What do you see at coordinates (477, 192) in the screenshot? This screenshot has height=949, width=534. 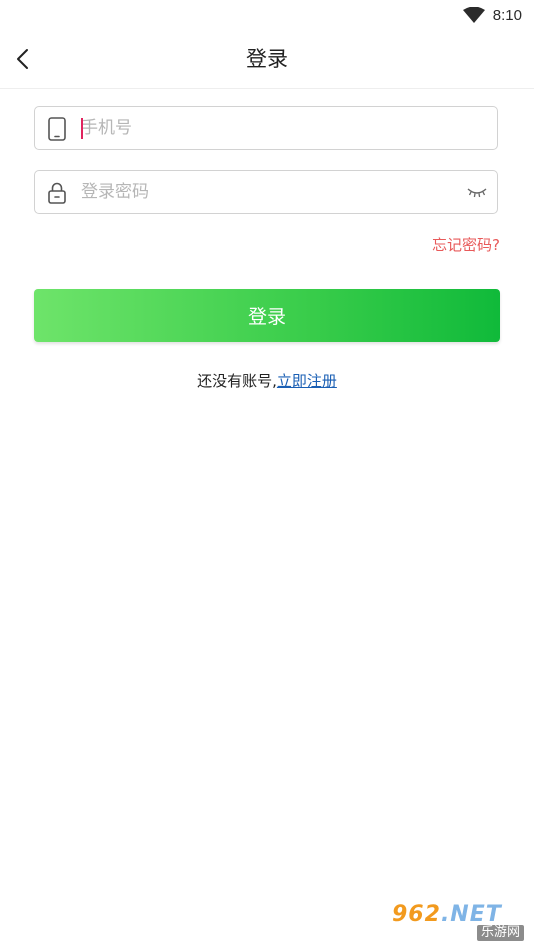 I see `eye-closed-icon` at bounding box center [477, 192].